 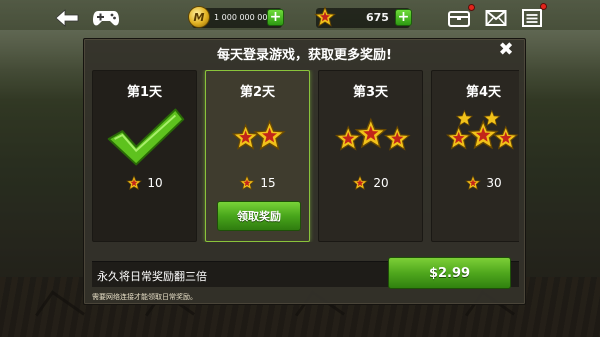 I want to click on stars-counter: 675 +, so click(x=363, y=17).